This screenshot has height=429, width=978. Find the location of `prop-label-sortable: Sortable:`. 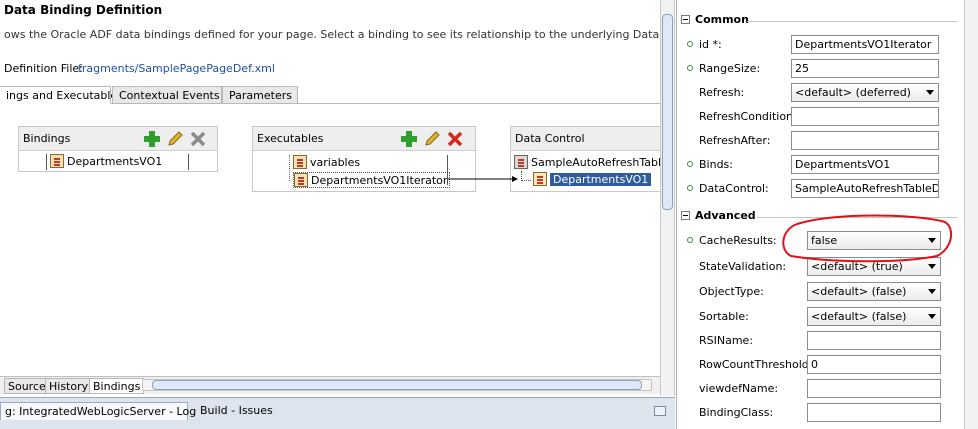

prop-label-sortable: Sortable: is located at coordinates (724, 316).